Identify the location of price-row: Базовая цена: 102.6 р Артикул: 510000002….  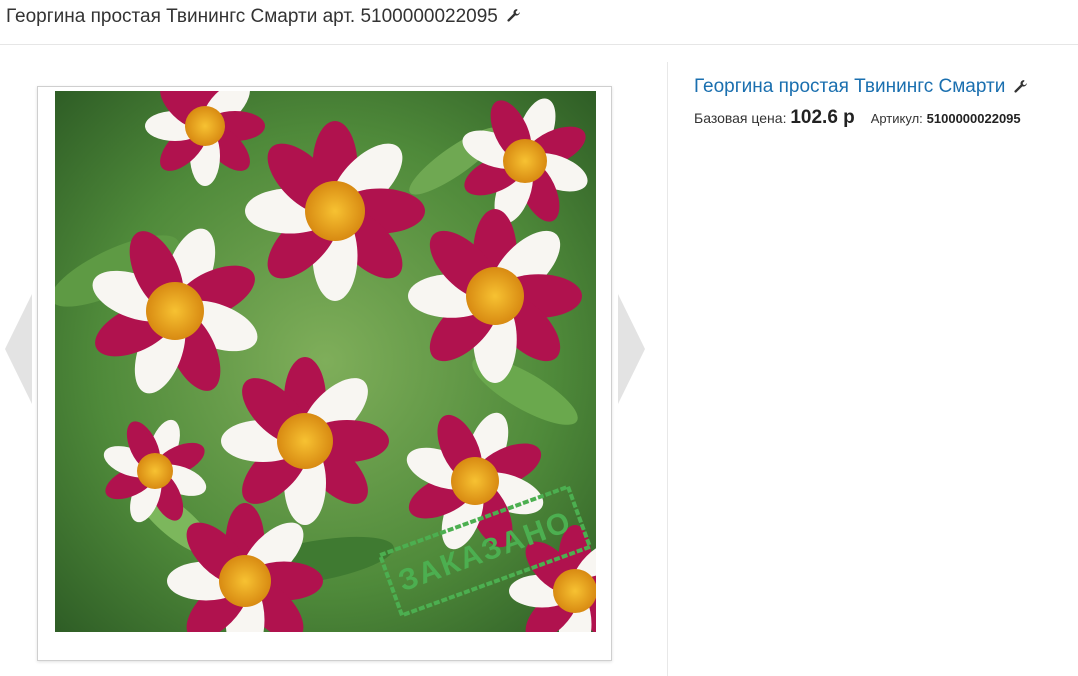
(884, 118).